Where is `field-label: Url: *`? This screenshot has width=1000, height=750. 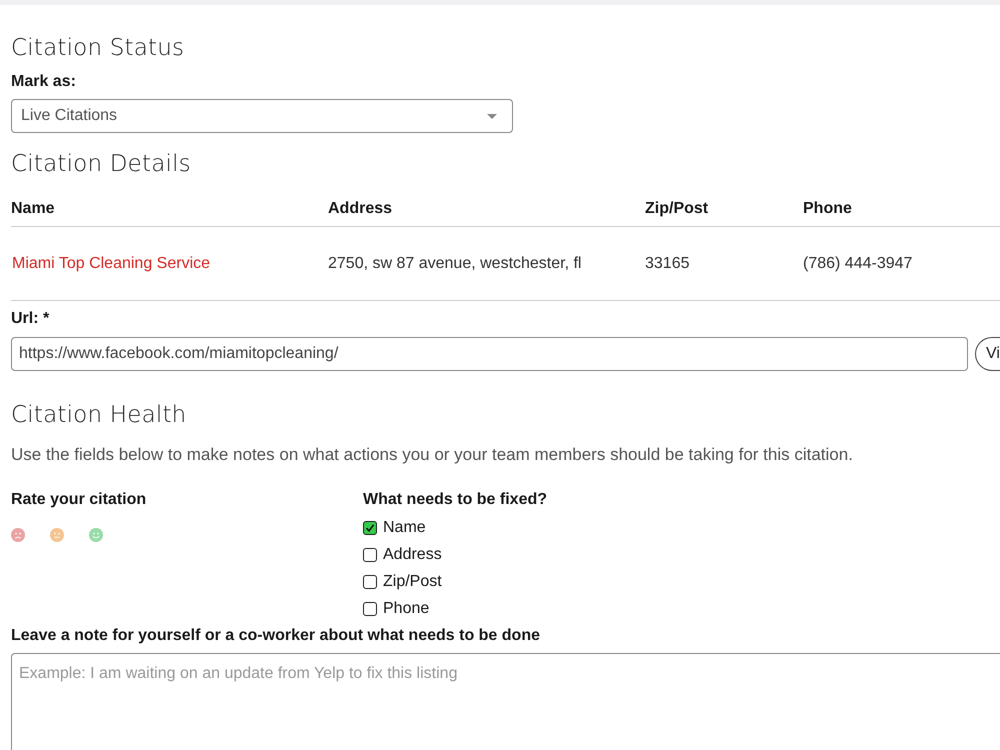 field-label: Url: * is located at coordinates (30, 319).